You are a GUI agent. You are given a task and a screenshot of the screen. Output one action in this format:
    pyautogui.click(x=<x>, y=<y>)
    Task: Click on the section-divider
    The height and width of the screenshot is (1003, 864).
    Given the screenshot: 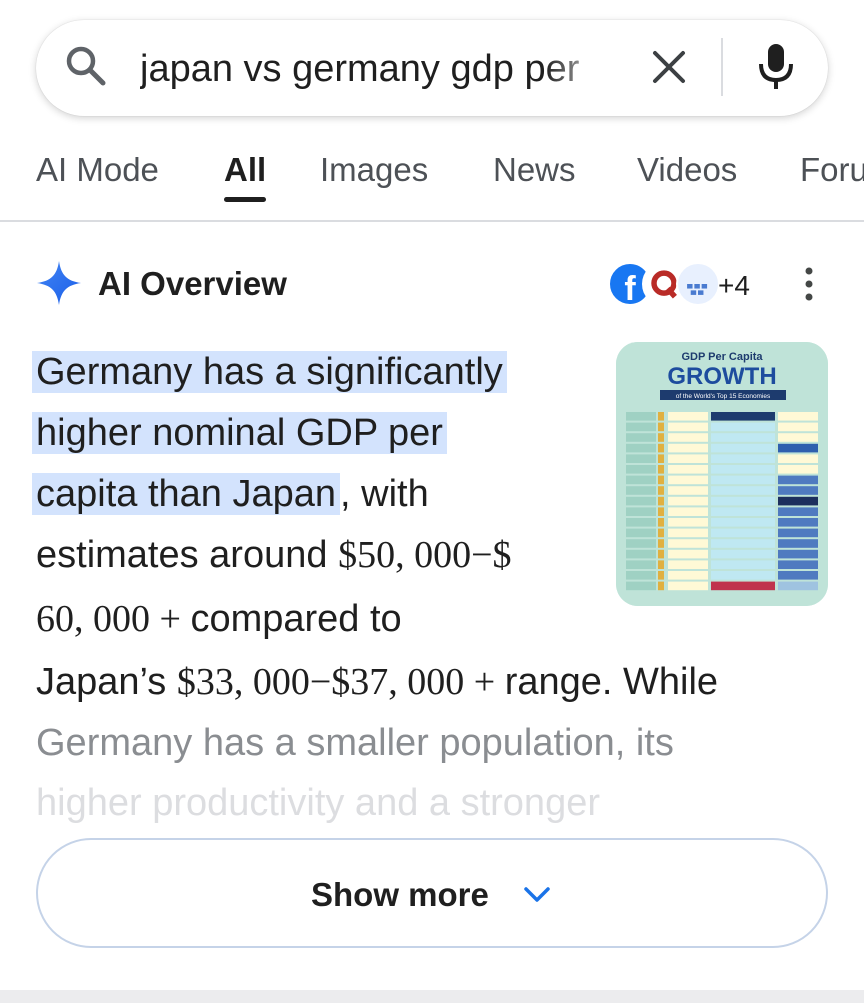 What is the action you would take?
    pyautogui.click(x=432, y=996)
    